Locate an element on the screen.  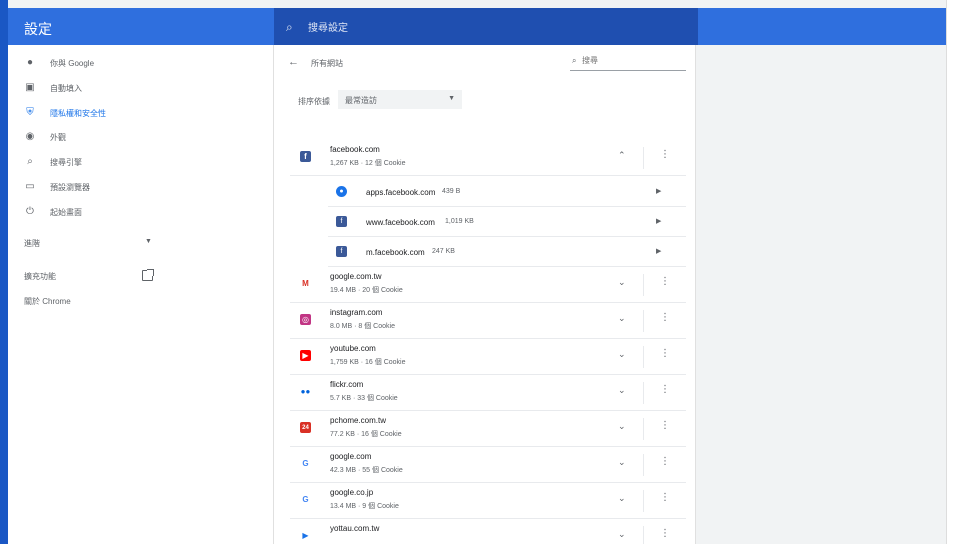
sidebar-item-label: 你與 Google is located at coordinates (72, 63).